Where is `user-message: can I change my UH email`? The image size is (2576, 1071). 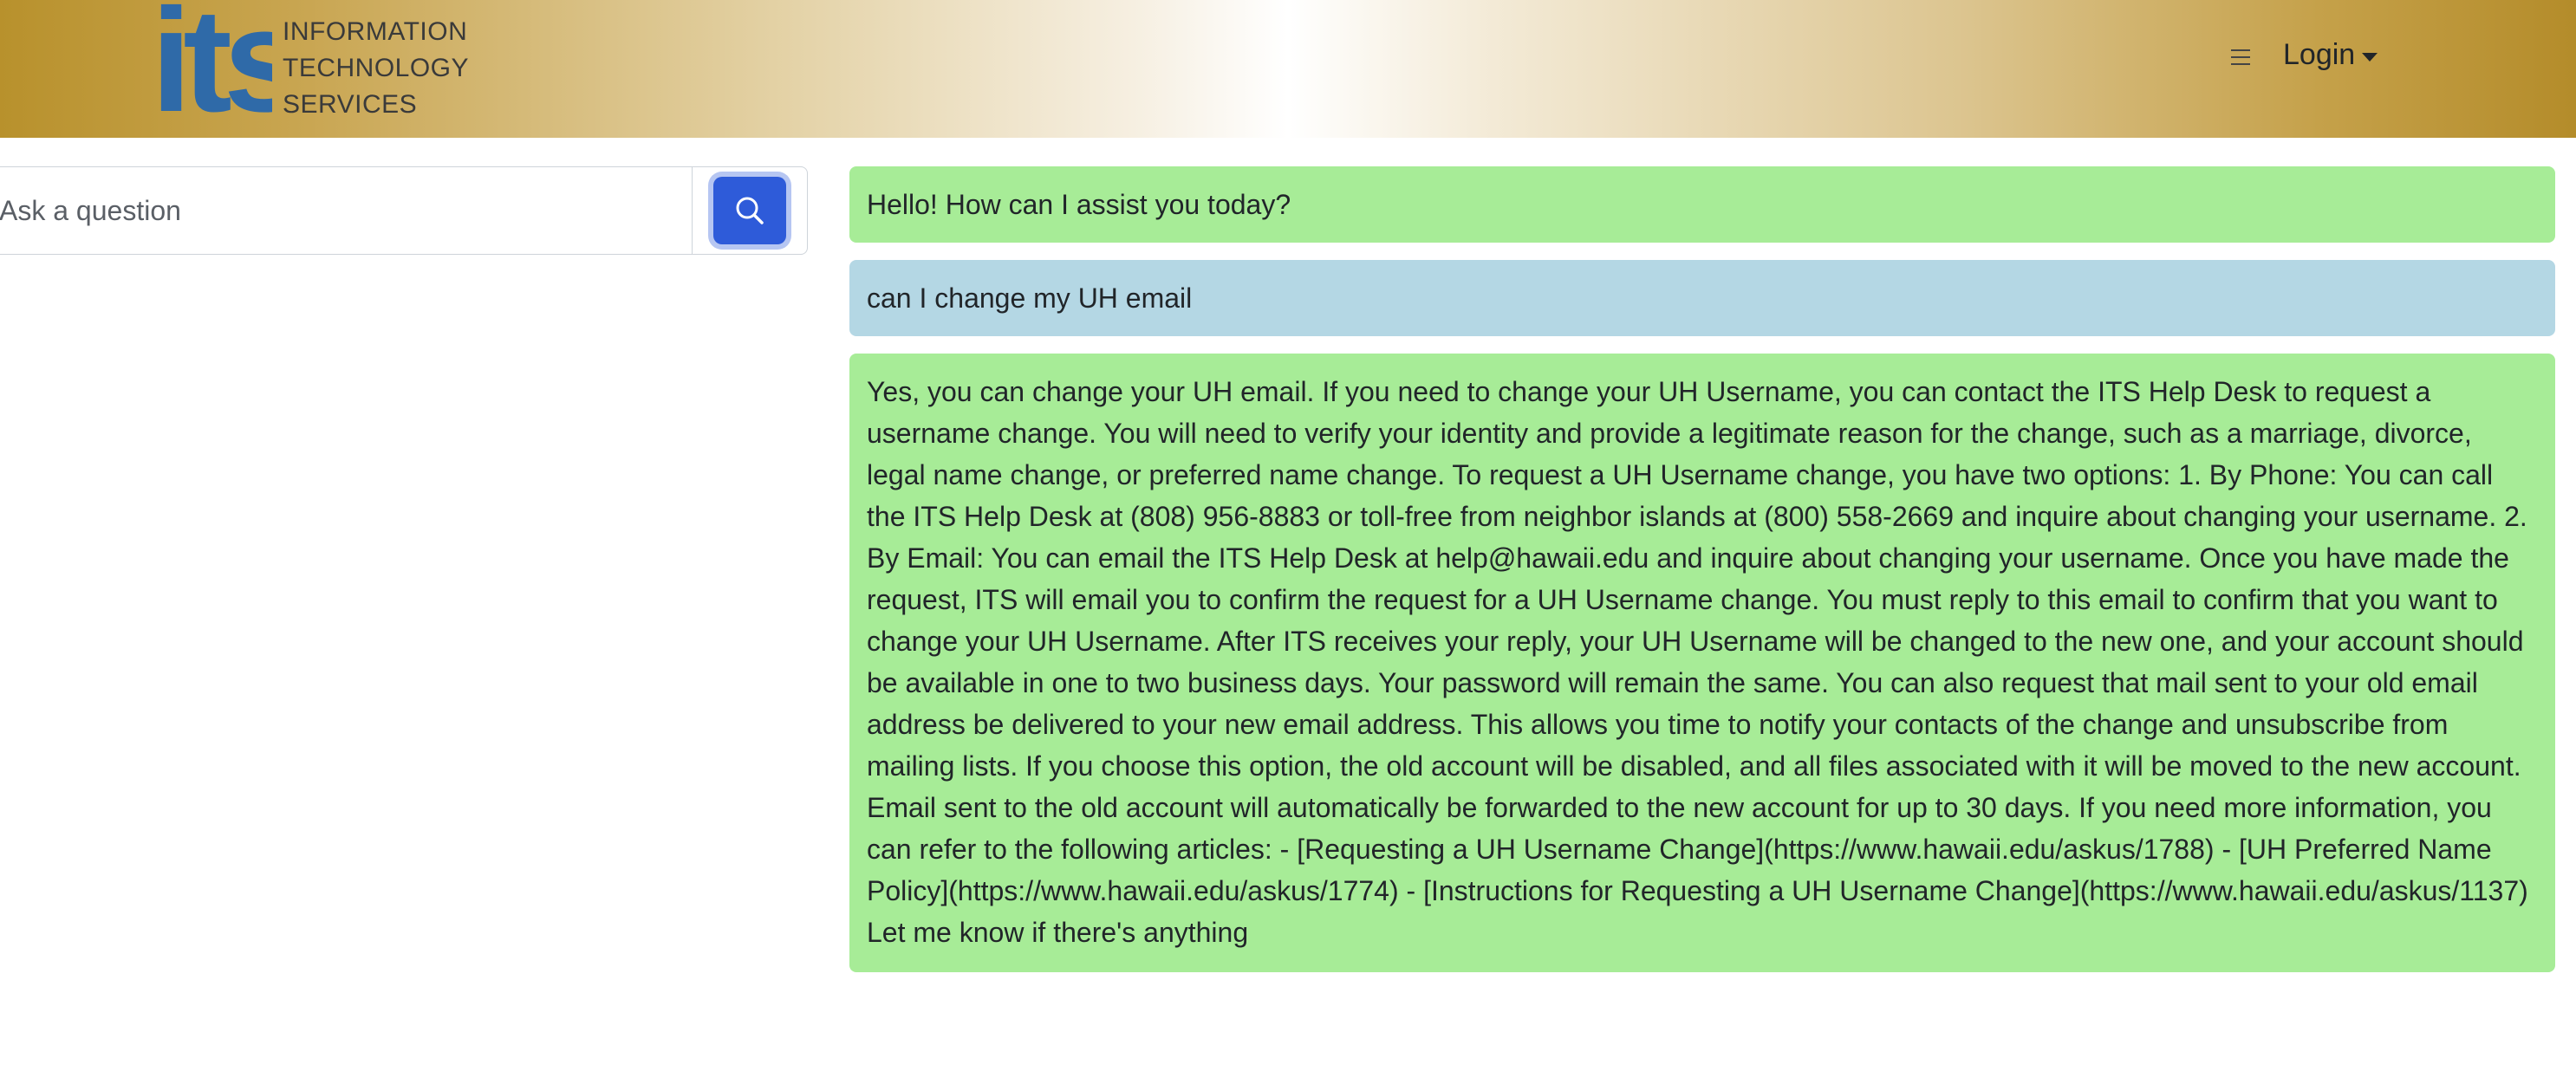 user-message: can I change my UH email is located at coordinates (1702, 298).